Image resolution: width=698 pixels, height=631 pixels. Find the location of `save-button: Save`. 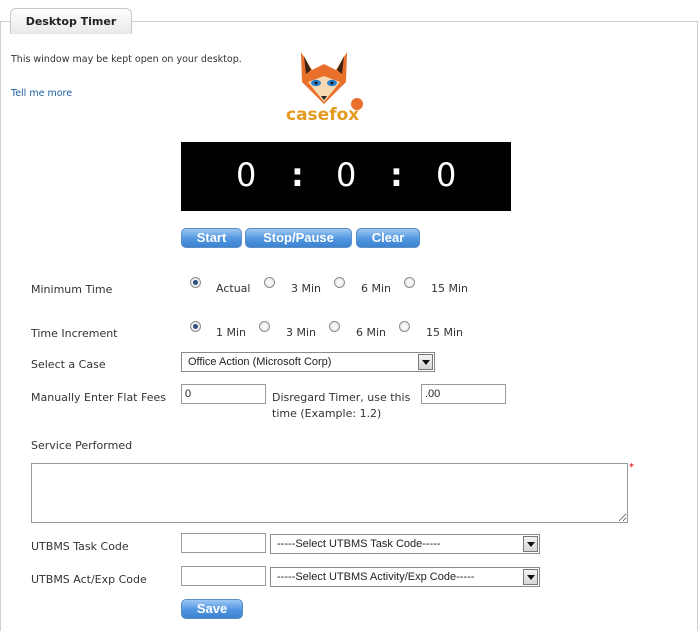

save-button: Save is located at coordinates (212, 609).